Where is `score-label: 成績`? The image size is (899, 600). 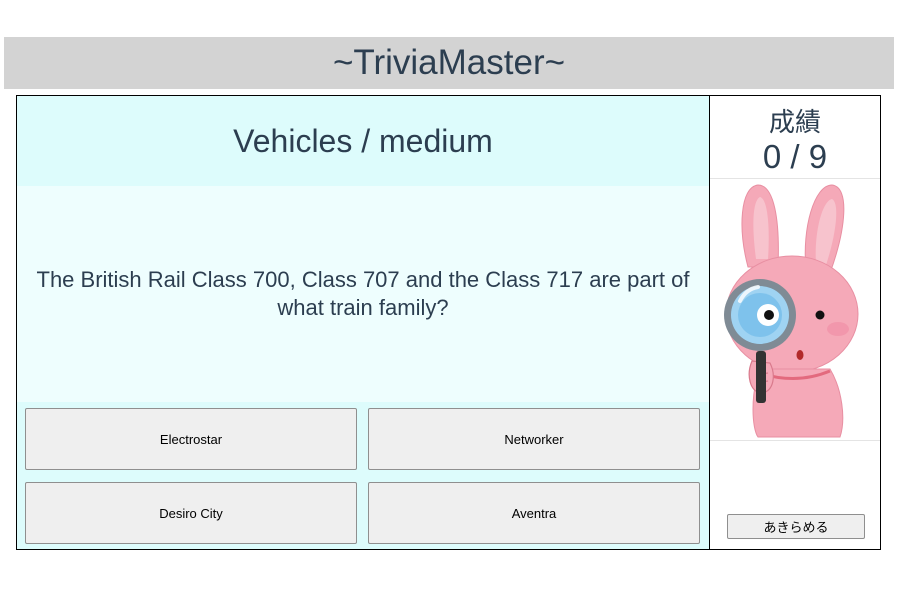
score-label: 成績 is located at coordinates (794, 123).